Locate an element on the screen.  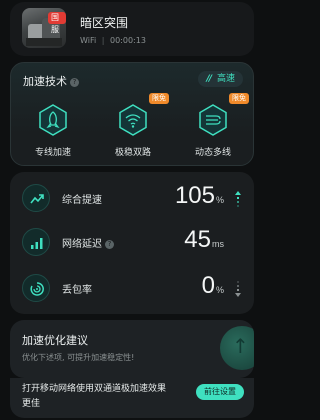
server-badge: 国服 is located at coordinates (57, 23).